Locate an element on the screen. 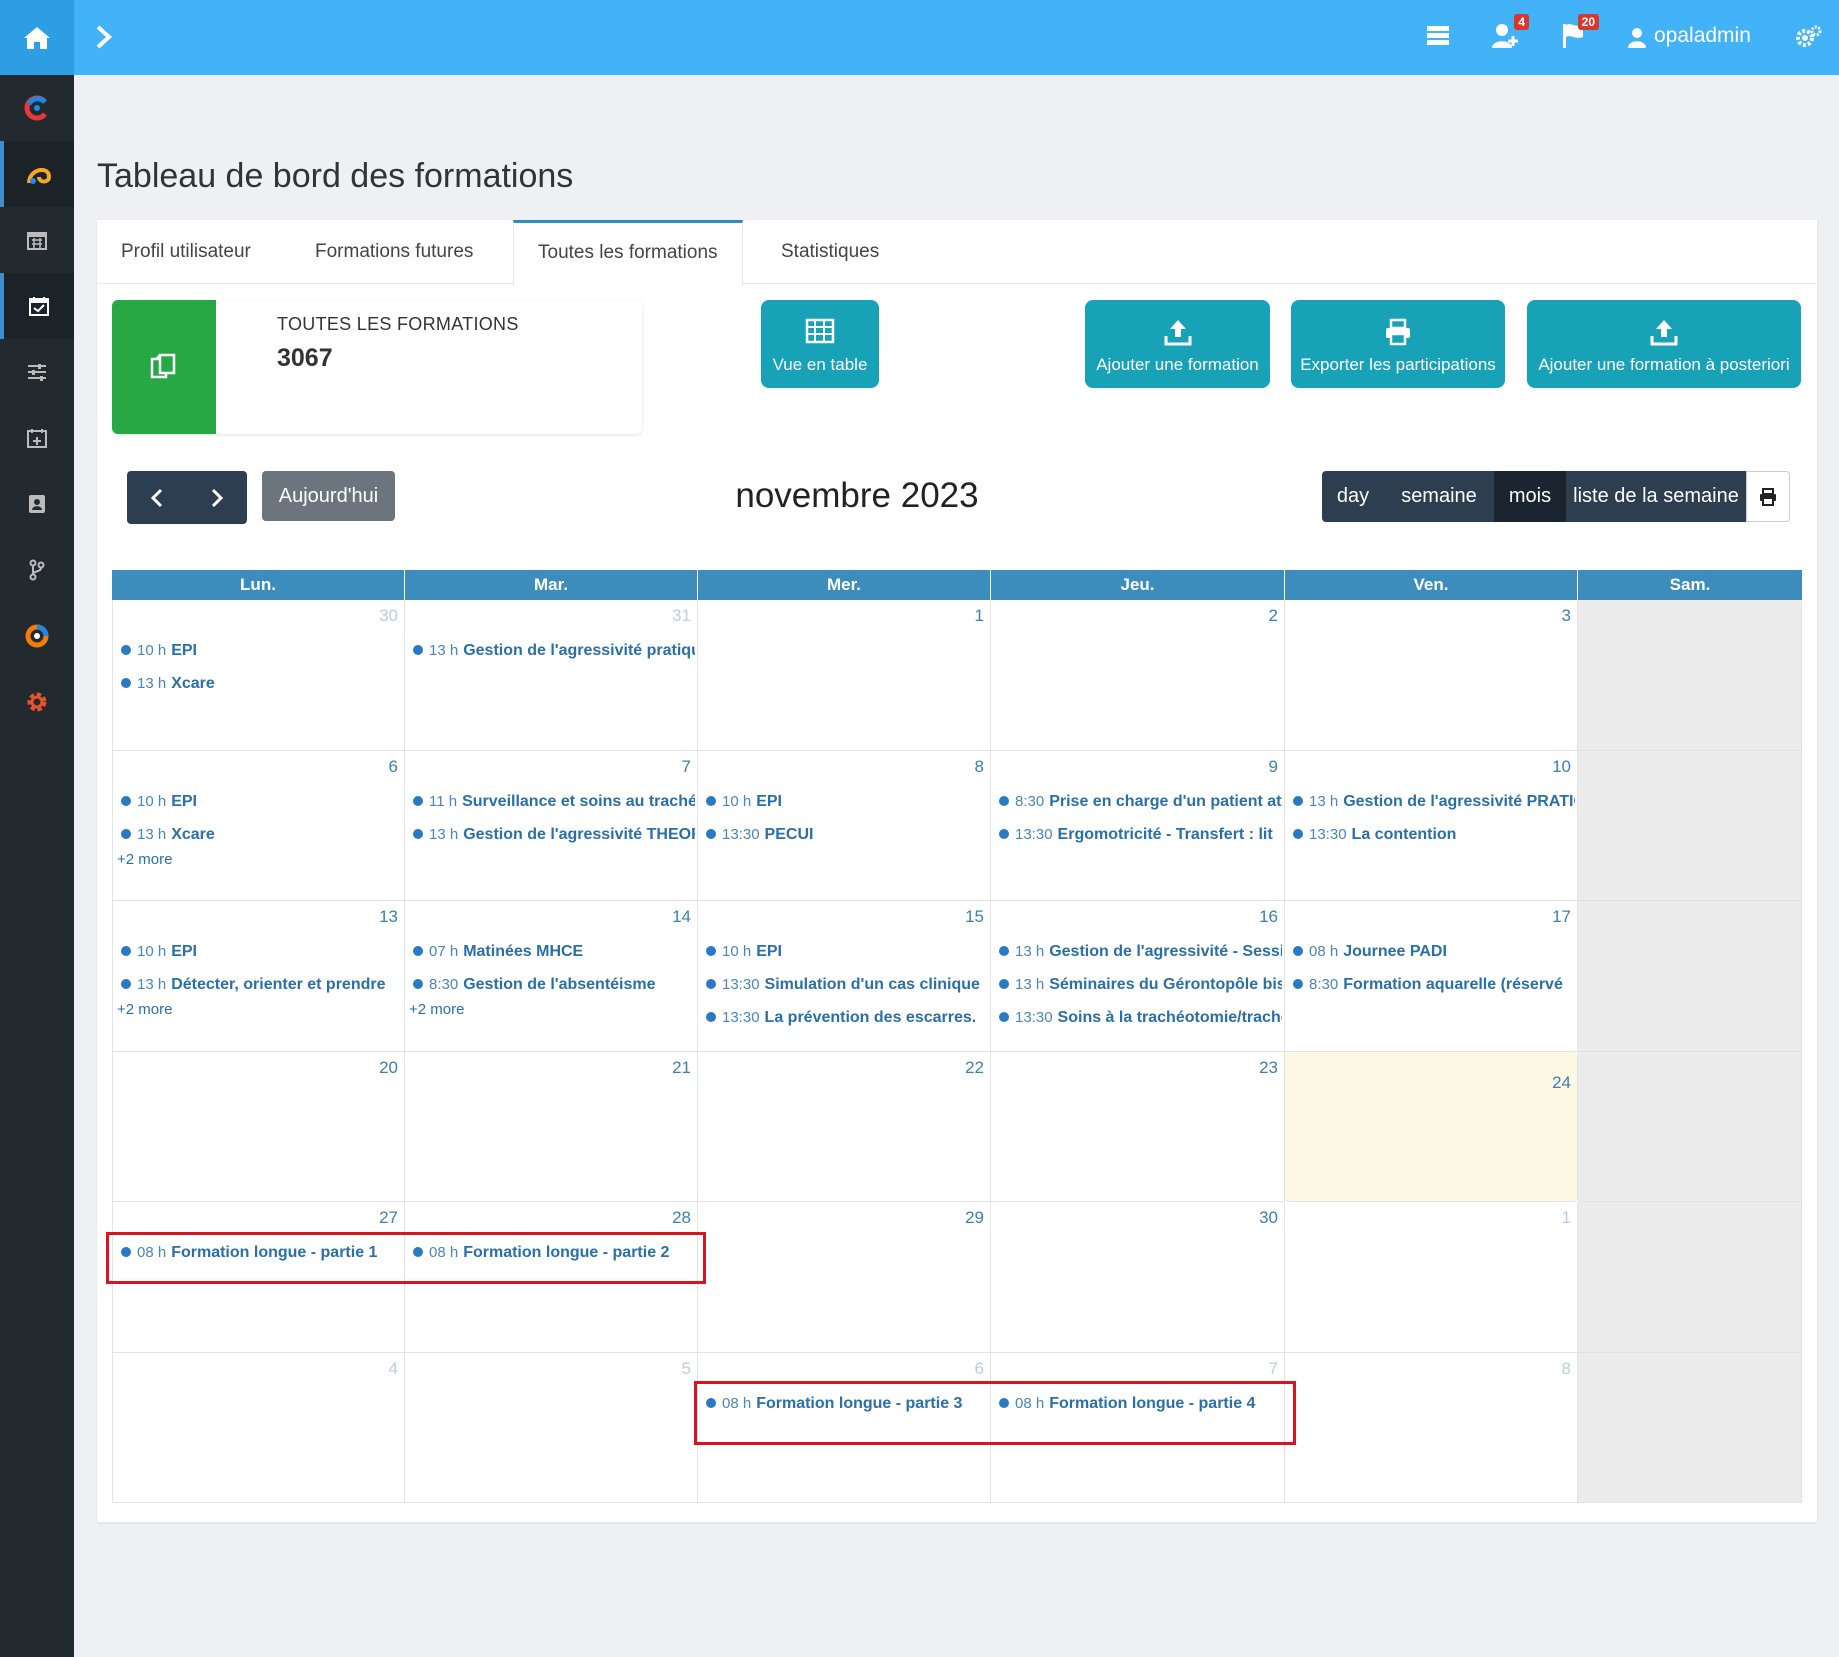  day-number: 15 is located at coordinates (974, 917).